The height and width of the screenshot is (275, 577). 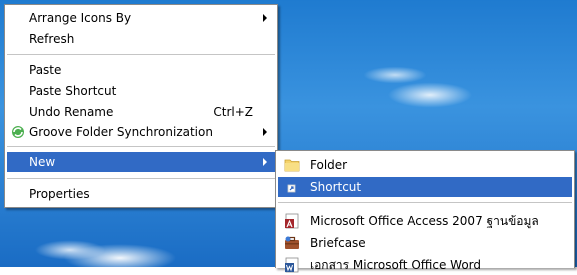 I want to click on access-icon, so click(x=292, y=221).